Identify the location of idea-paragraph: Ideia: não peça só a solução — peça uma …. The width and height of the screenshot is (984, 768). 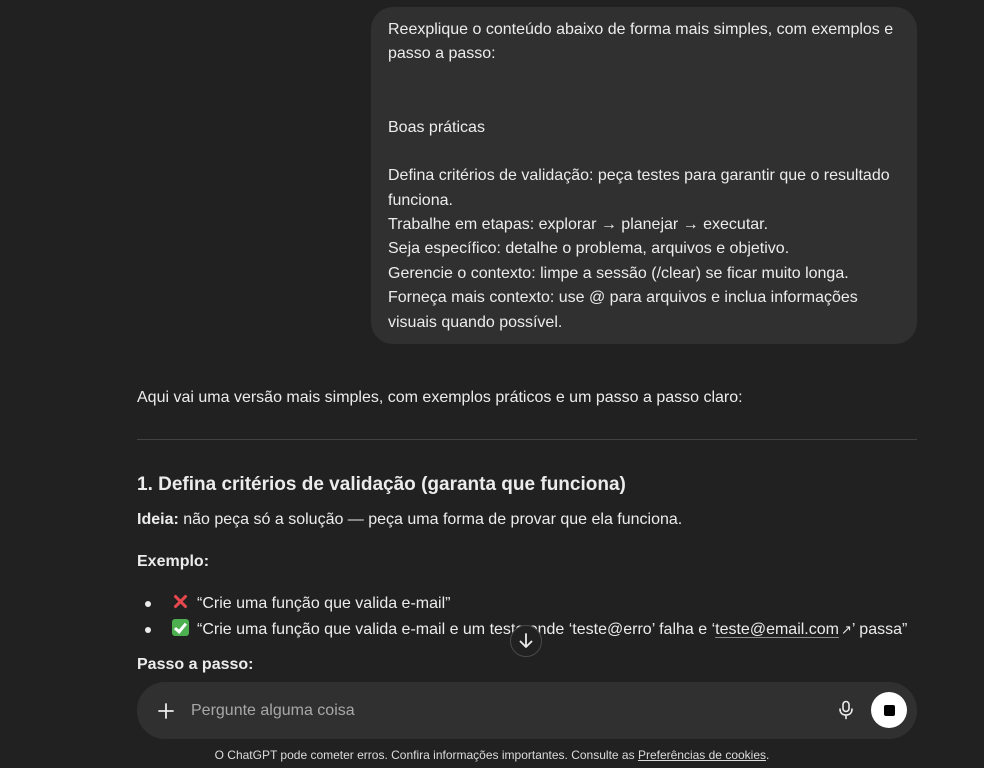
(527, 520).